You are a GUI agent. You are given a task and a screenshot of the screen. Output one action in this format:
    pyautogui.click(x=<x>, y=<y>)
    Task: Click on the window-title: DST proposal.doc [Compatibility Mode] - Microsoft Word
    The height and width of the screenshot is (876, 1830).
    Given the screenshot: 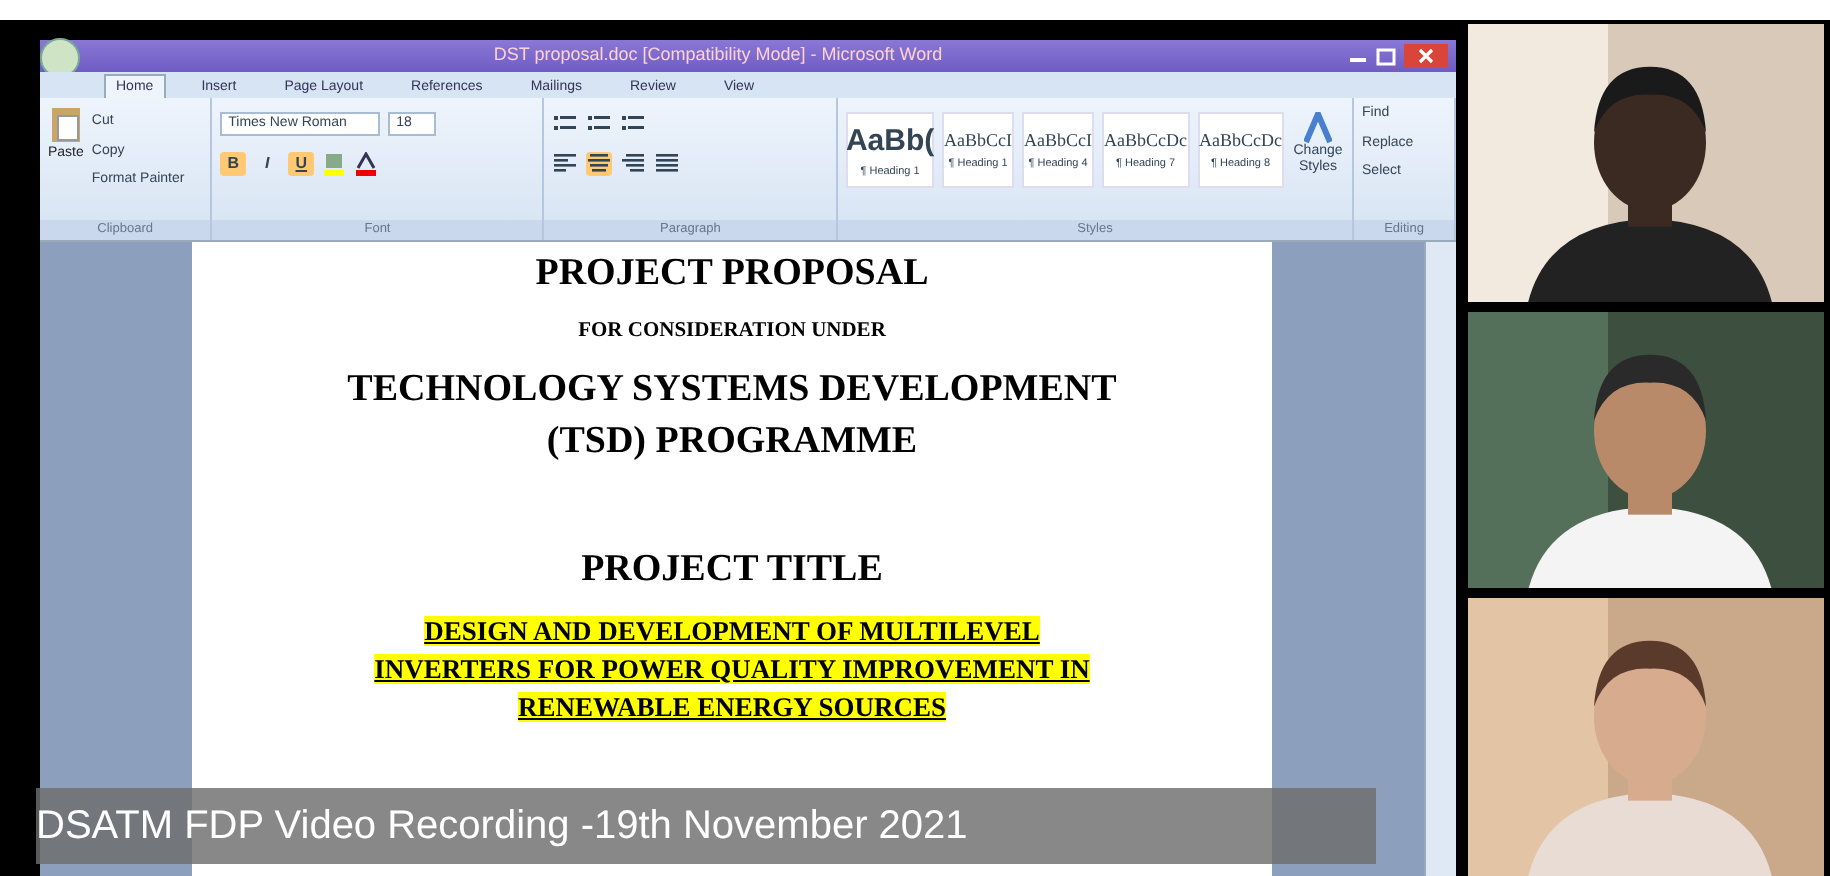 What is the action you would take?
    pyautogui.click(x=718, y=55)
    